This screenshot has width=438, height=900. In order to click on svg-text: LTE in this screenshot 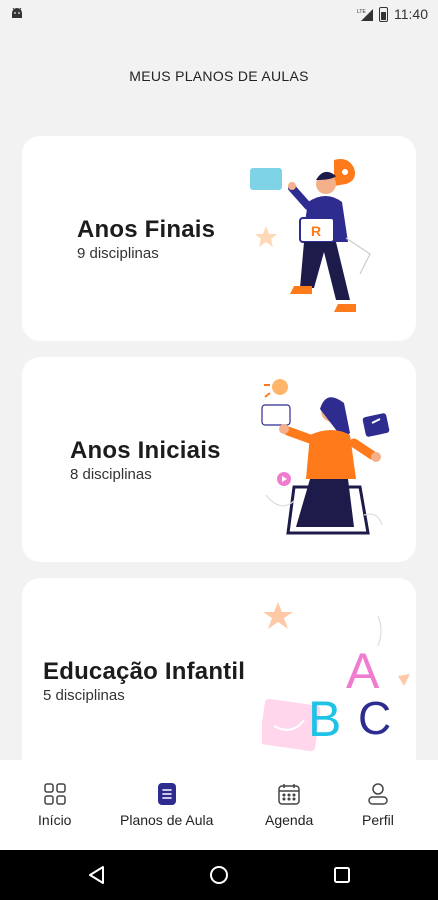, I will do `click(361, 12)`.